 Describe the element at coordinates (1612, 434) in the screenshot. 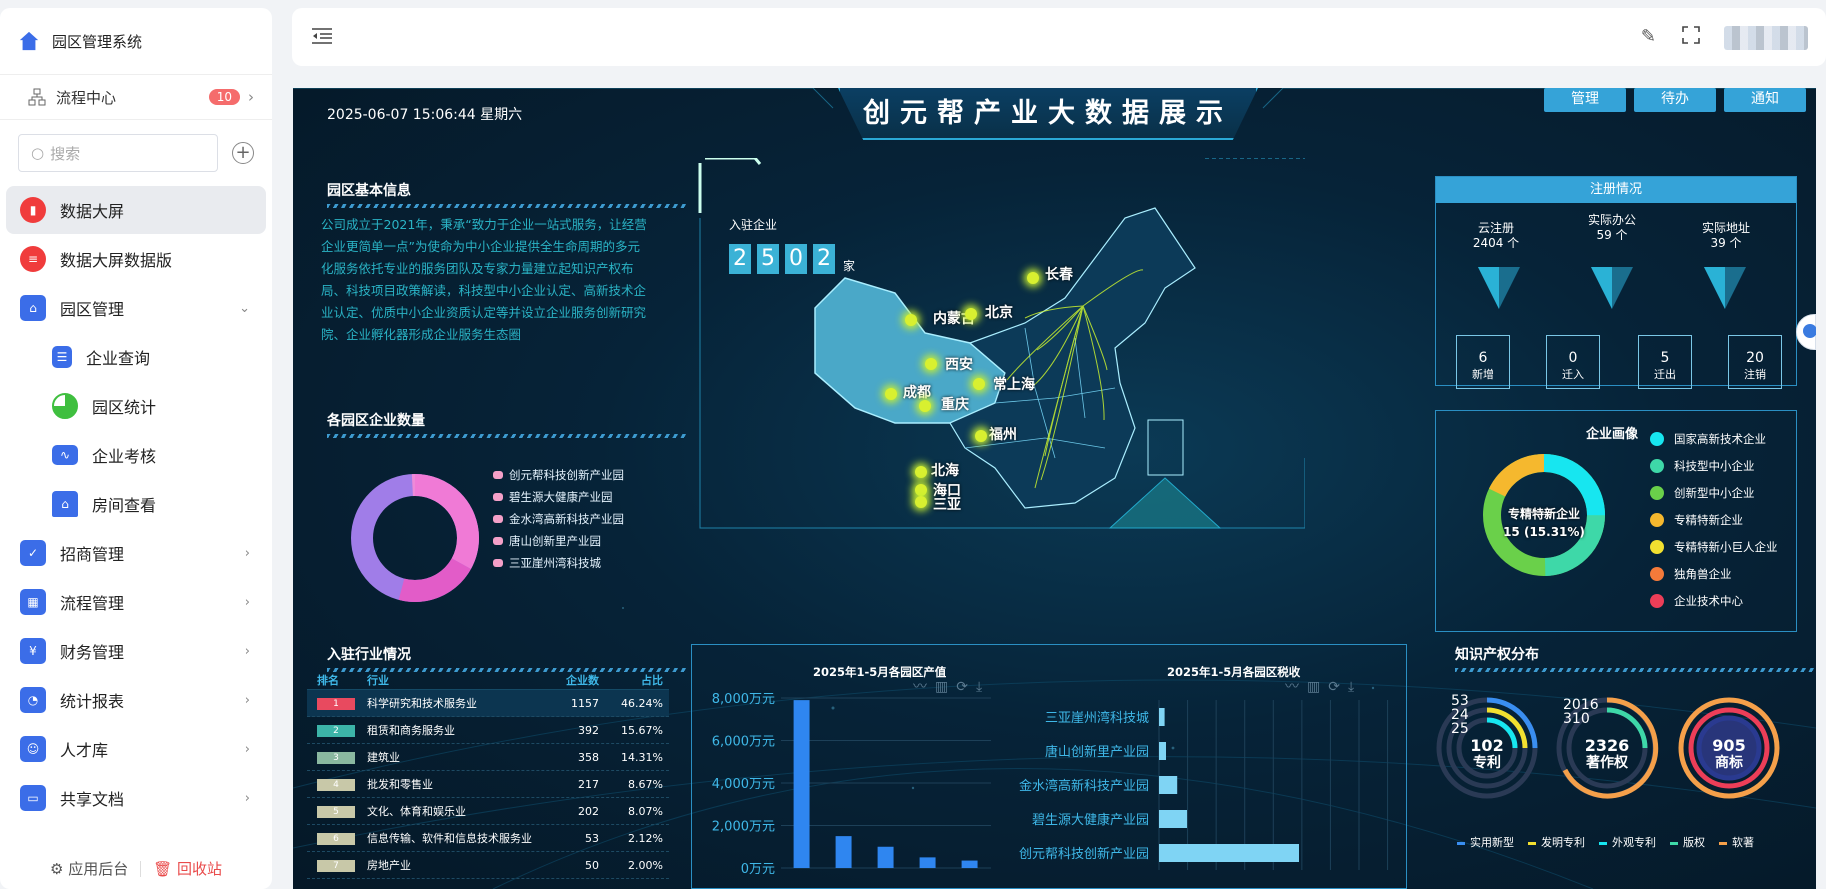

I see `profile-title: 企业画像` at that location.